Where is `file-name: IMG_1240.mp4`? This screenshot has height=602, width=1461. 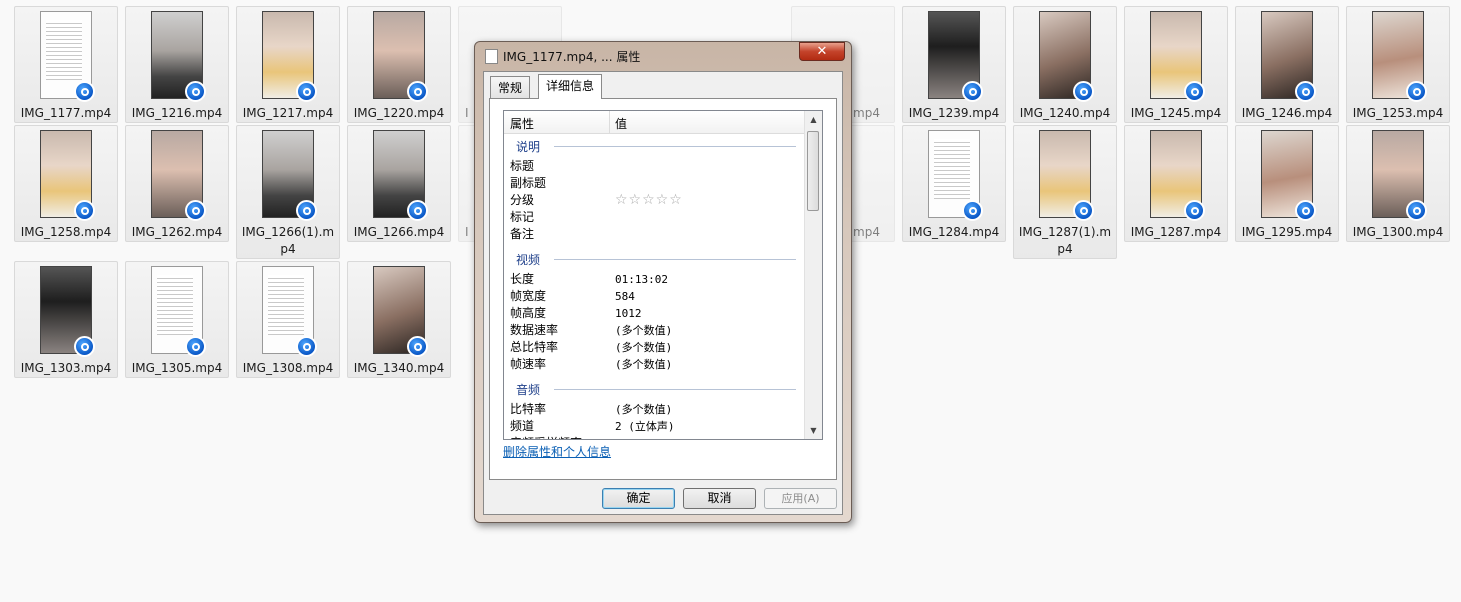
file-name: IMG_1240.mp4 is located at coordinates (1065, 113).